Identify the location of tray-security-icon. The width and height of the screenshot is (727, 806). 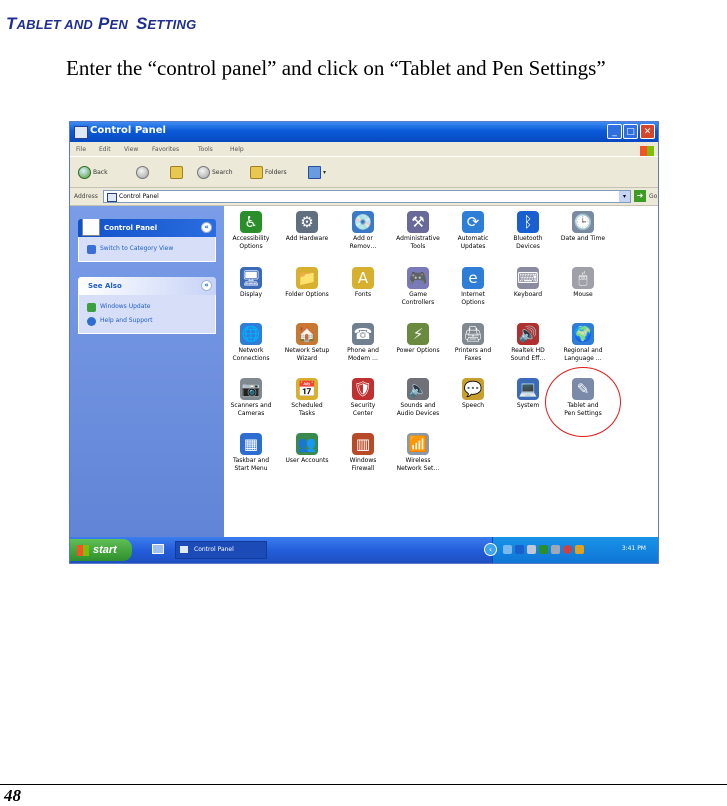
(567, 549).